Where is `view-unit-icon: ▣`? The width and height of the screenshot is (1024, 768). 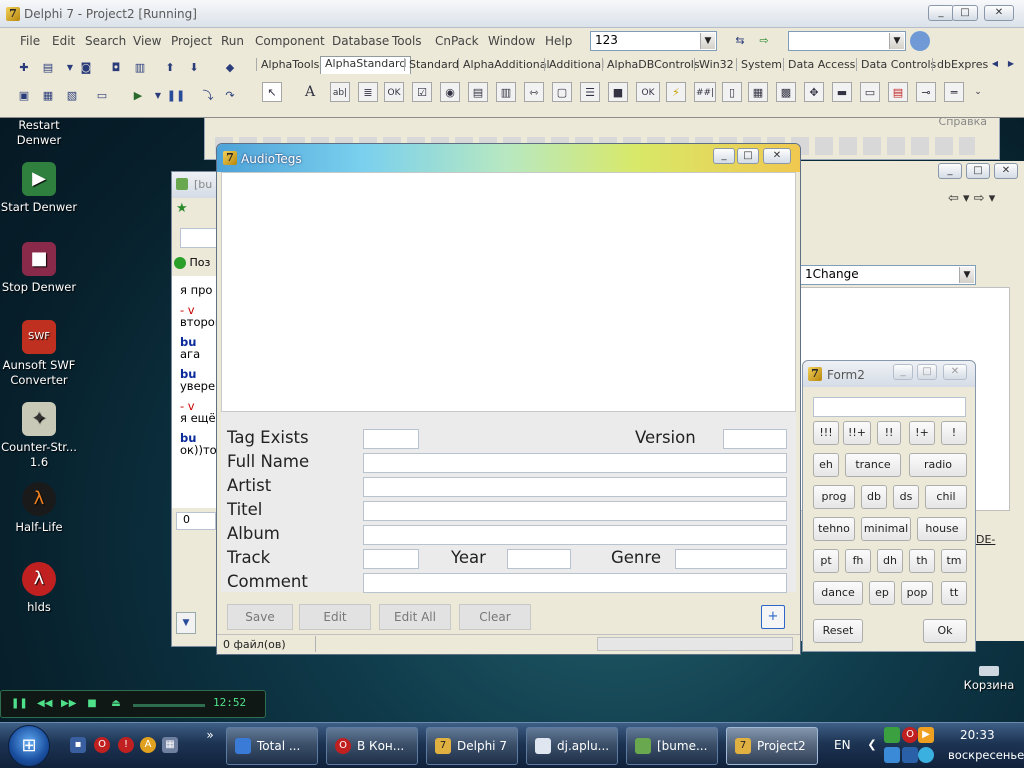 view-unit-icon: ▣ is located at coordinates (24, 96).